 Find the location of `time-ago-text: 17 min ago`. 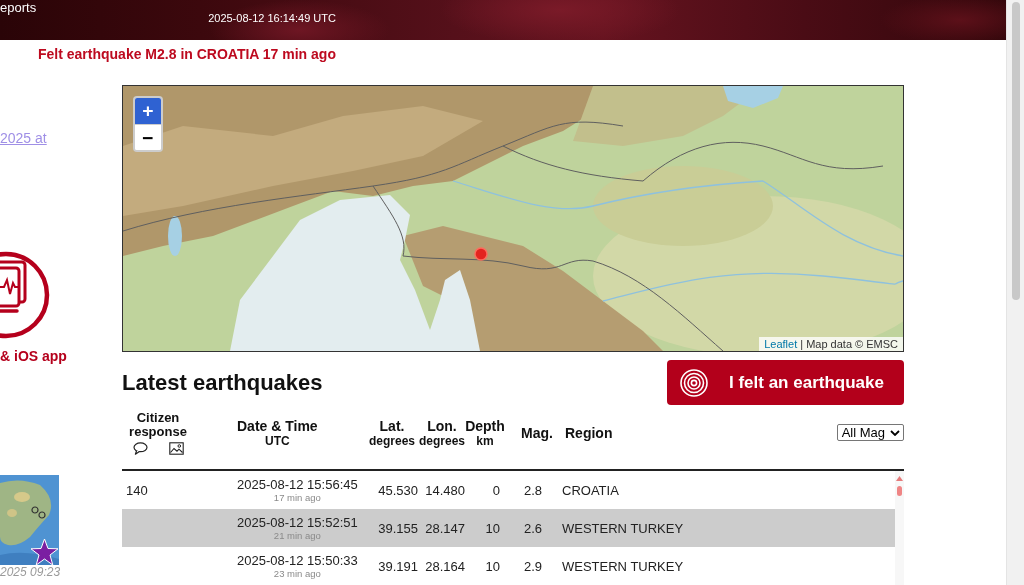

time-ago-text: 17 min ago is located at coordinates (297, 497).